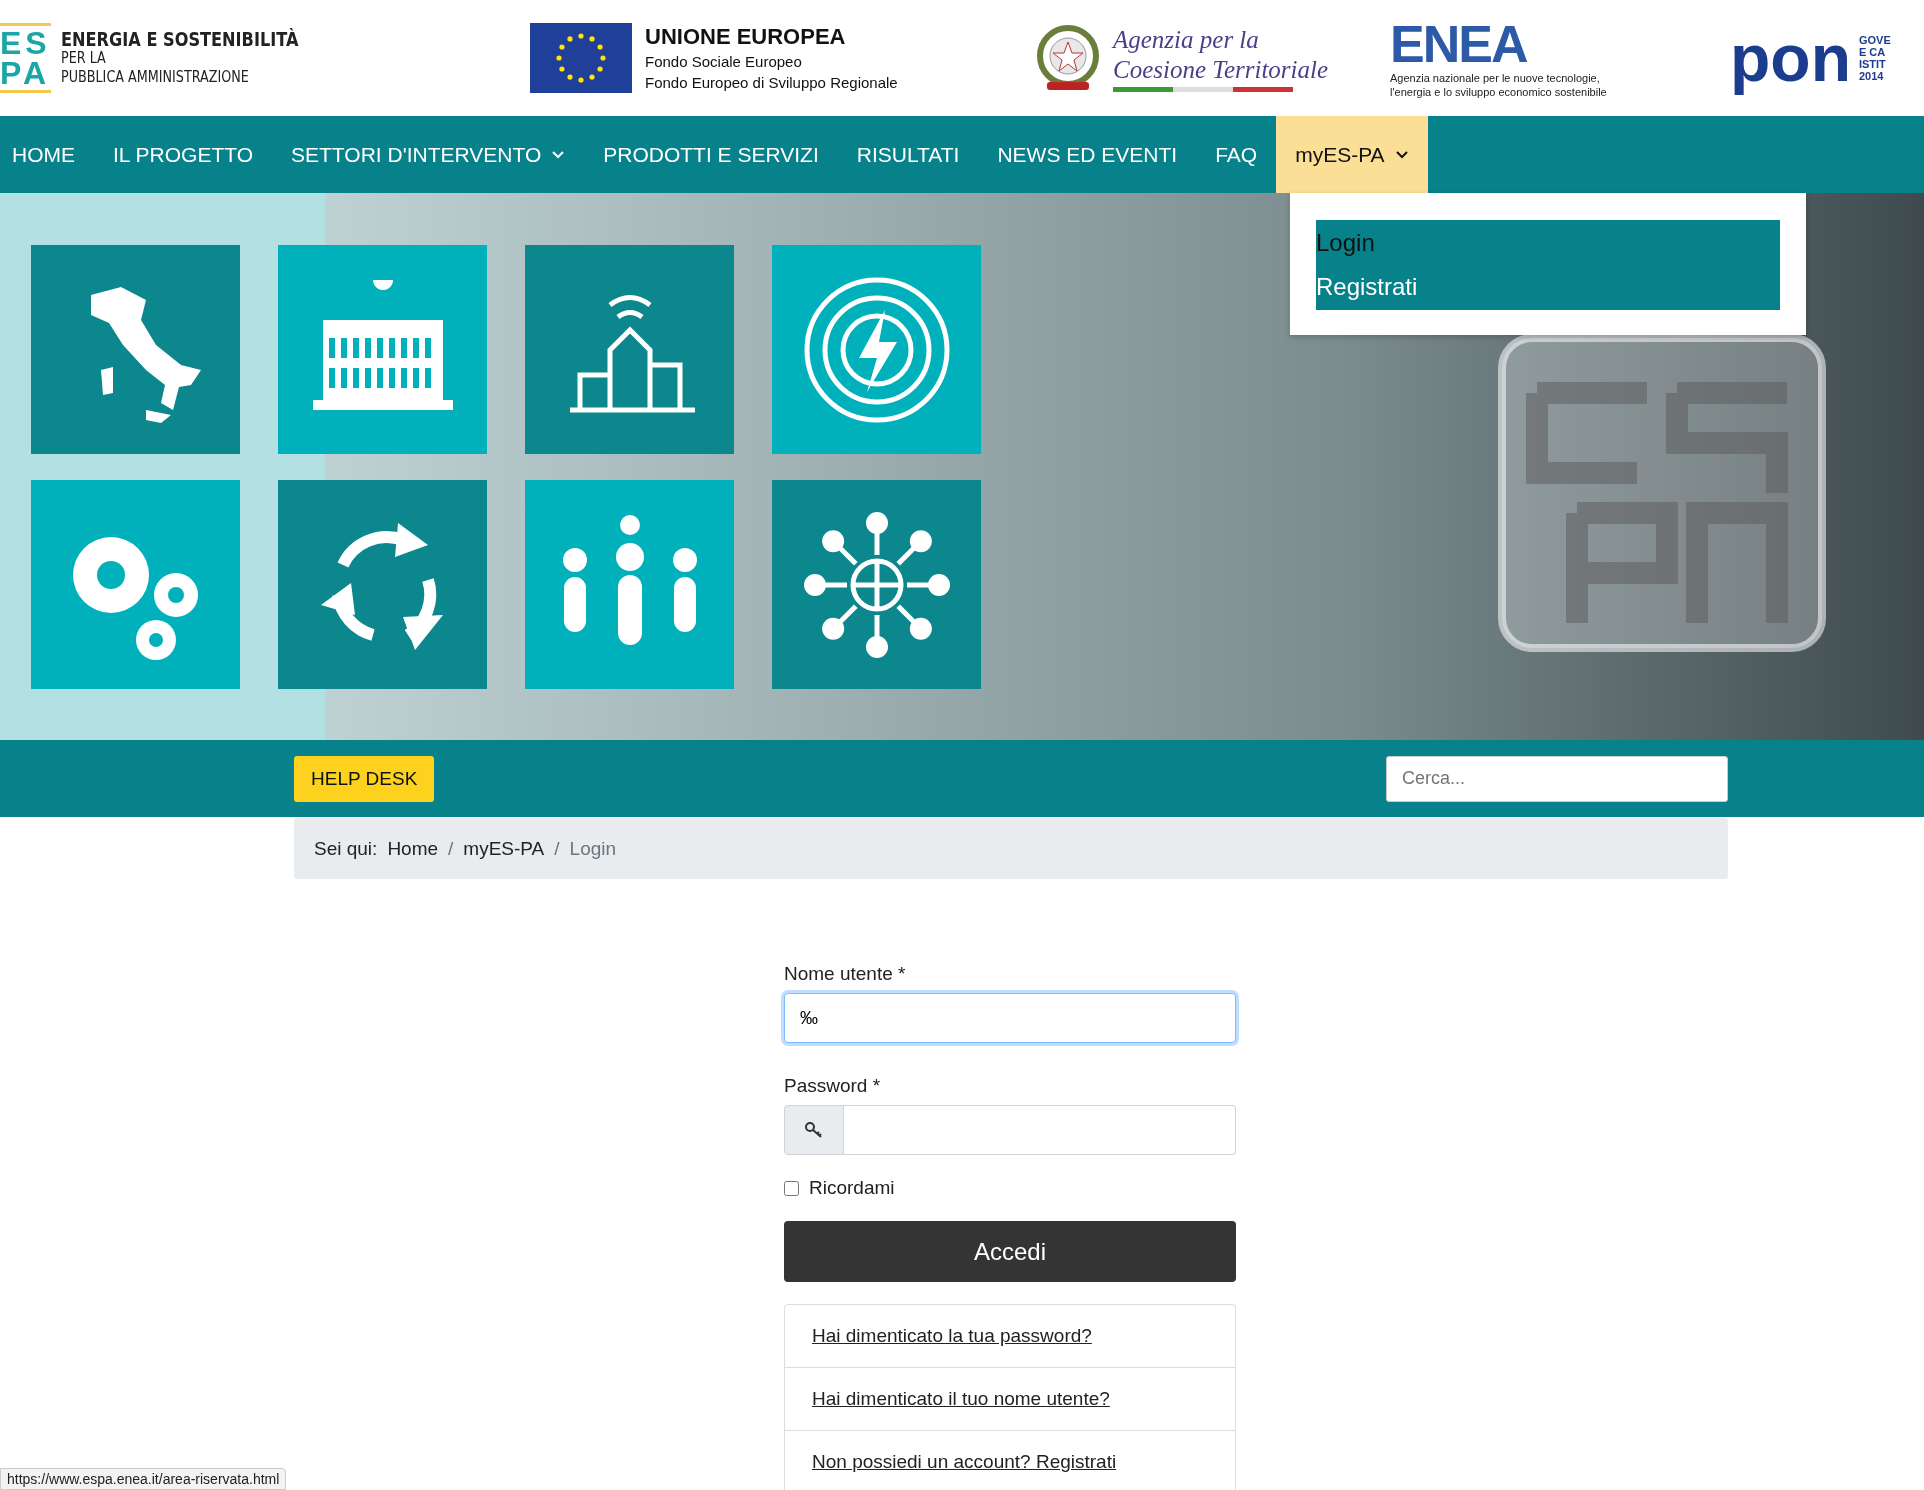 Image resolution: width=1924 pixels, height=1490 pixels. What do you see at coordinates (746, 37) in the screenshot?
I see `logo-title: UNIONE EUROPEA` at bounding box center [746, 37].